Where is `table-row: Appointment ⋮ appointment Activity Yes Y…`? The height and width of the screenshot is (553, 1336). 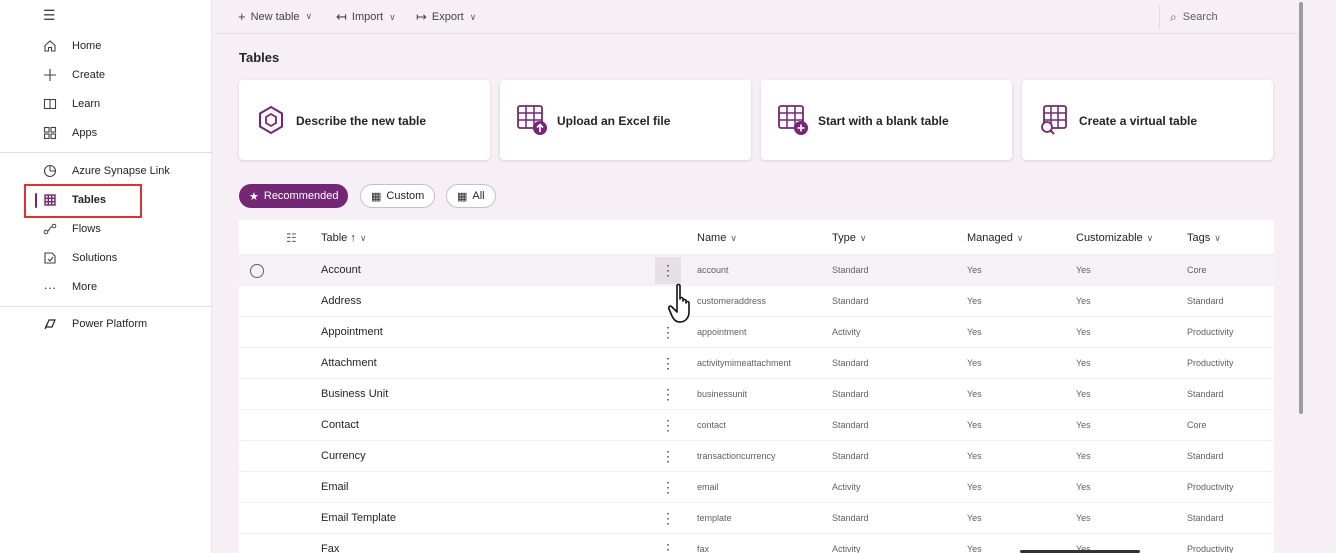 table-row: Appointment ⋮ appointment Activity Yes Y… is located at coordinates (756, 331).